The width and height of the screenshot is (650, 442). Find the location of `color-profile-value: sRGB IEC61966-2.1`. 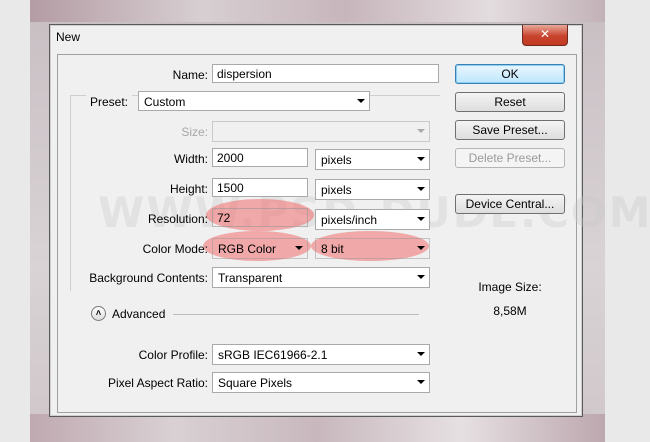

color-profile-value: sRGB IEC61966-2.1 is located at coordinates (273, 355).